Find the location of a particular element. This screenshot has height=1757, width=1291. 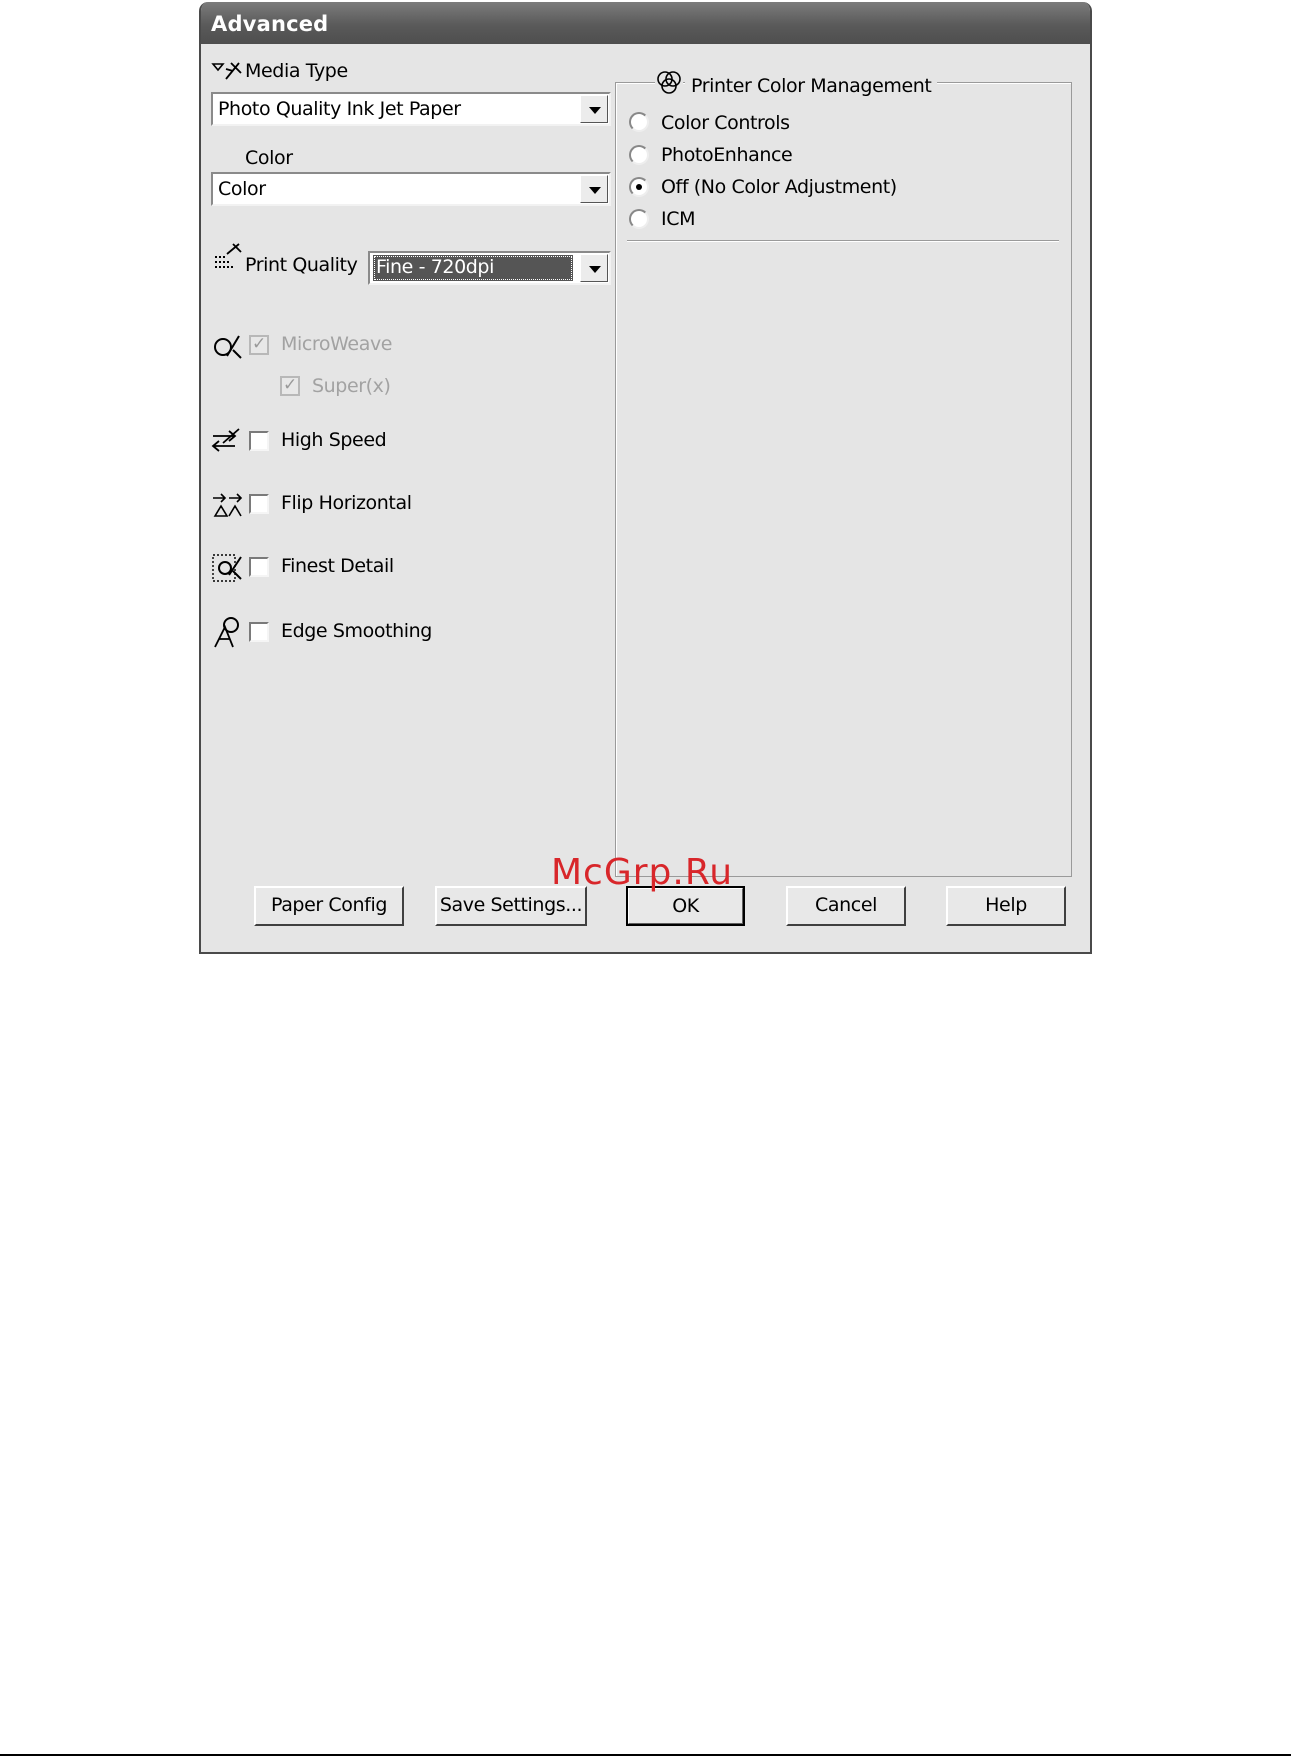

color-label: Color is located at coordinates (269, 158).